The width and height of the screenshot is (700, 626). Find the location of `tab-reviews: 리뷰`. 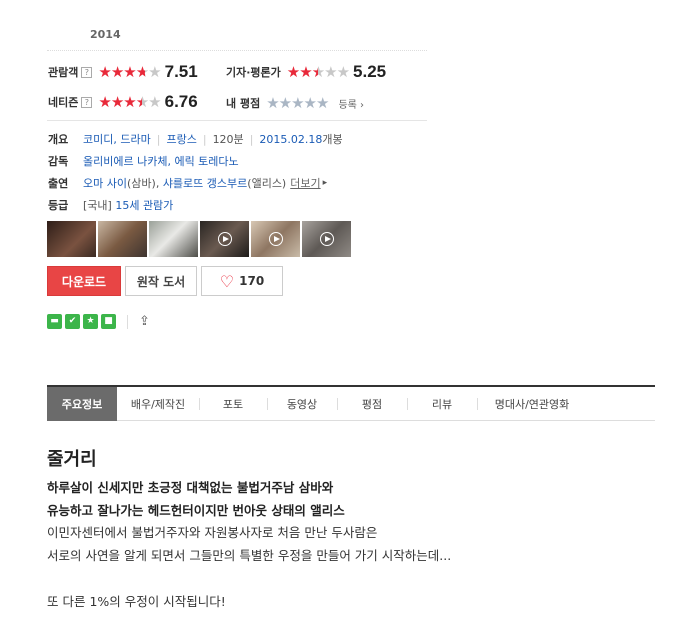

tab-reviews: 리뷰 is located at coordinates (442, 404).